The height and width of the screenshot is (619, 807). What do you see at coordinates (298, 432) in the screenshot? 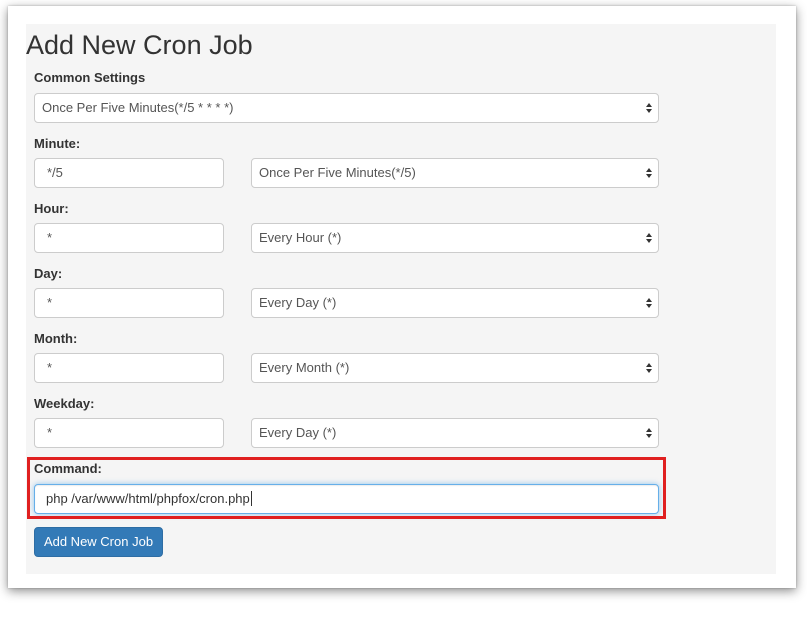
I see `weekday-select-value: Every Day (*)` at bounding box center [298, 432].